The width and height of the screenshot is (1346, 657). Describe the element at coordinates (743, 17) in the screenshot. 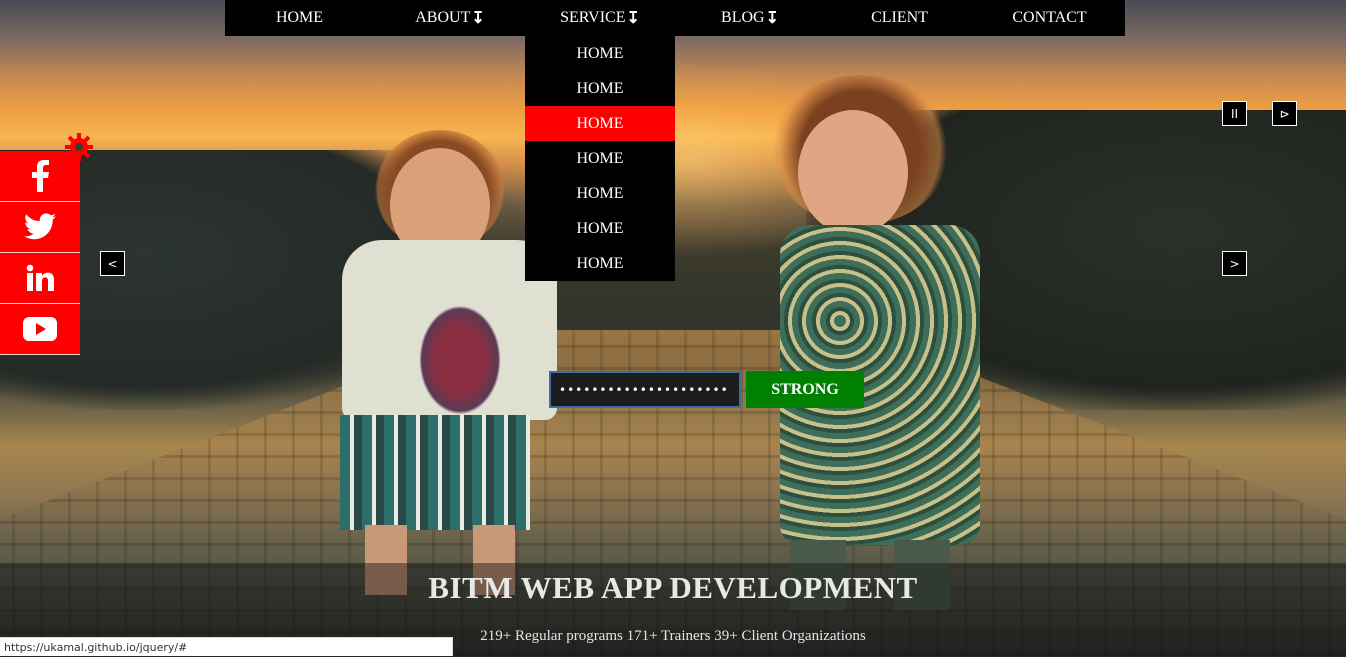

I see `nav-item-label: BLOG` at that location.